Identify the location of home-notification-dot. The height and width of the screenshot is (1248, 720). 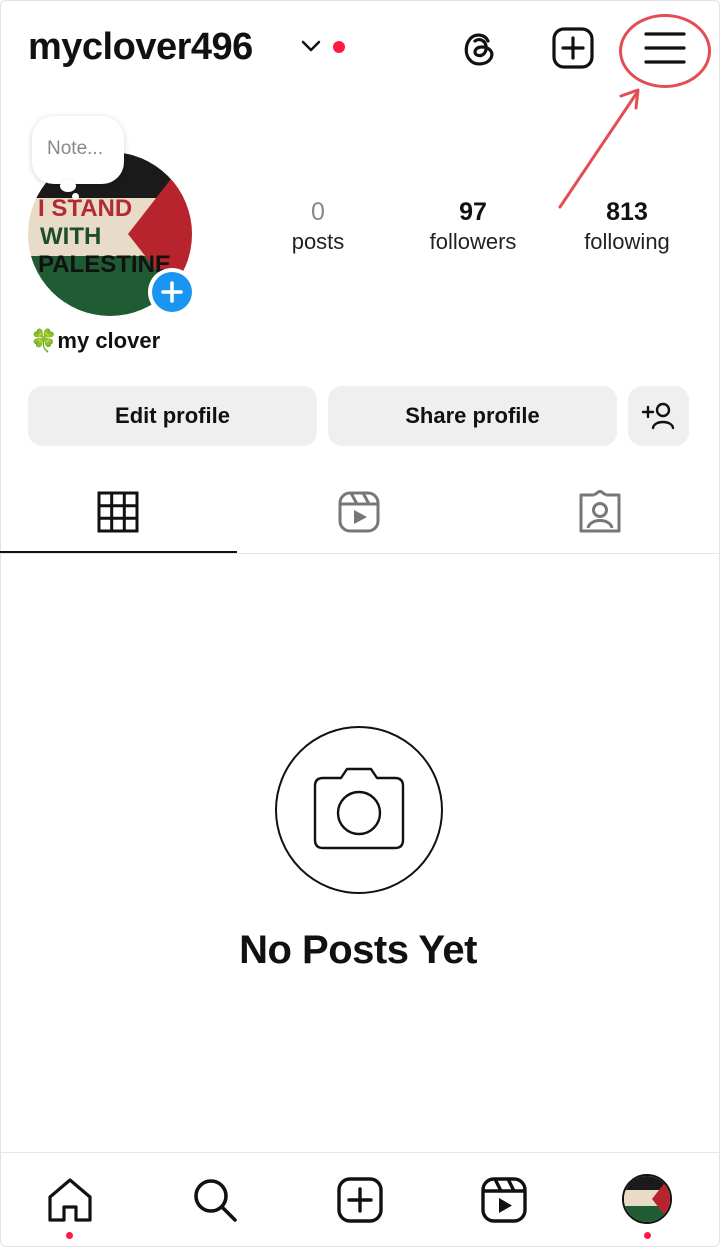
(69, 1235).